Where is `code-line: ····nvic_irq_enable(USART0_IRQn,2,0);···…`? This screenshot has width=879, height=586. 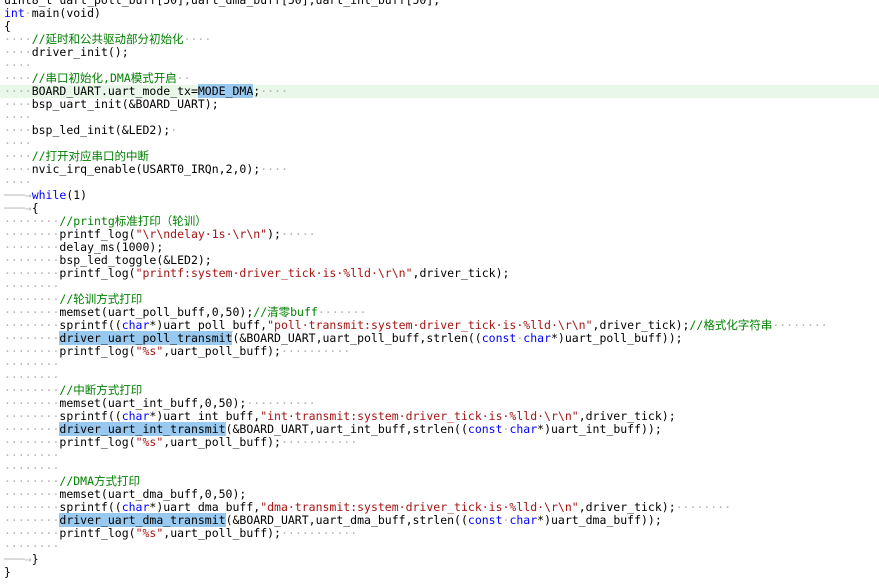
code-line: ····nvic_irq_enable(USART0_IRQn,2,0);···… is located at coordinates (439, 169).